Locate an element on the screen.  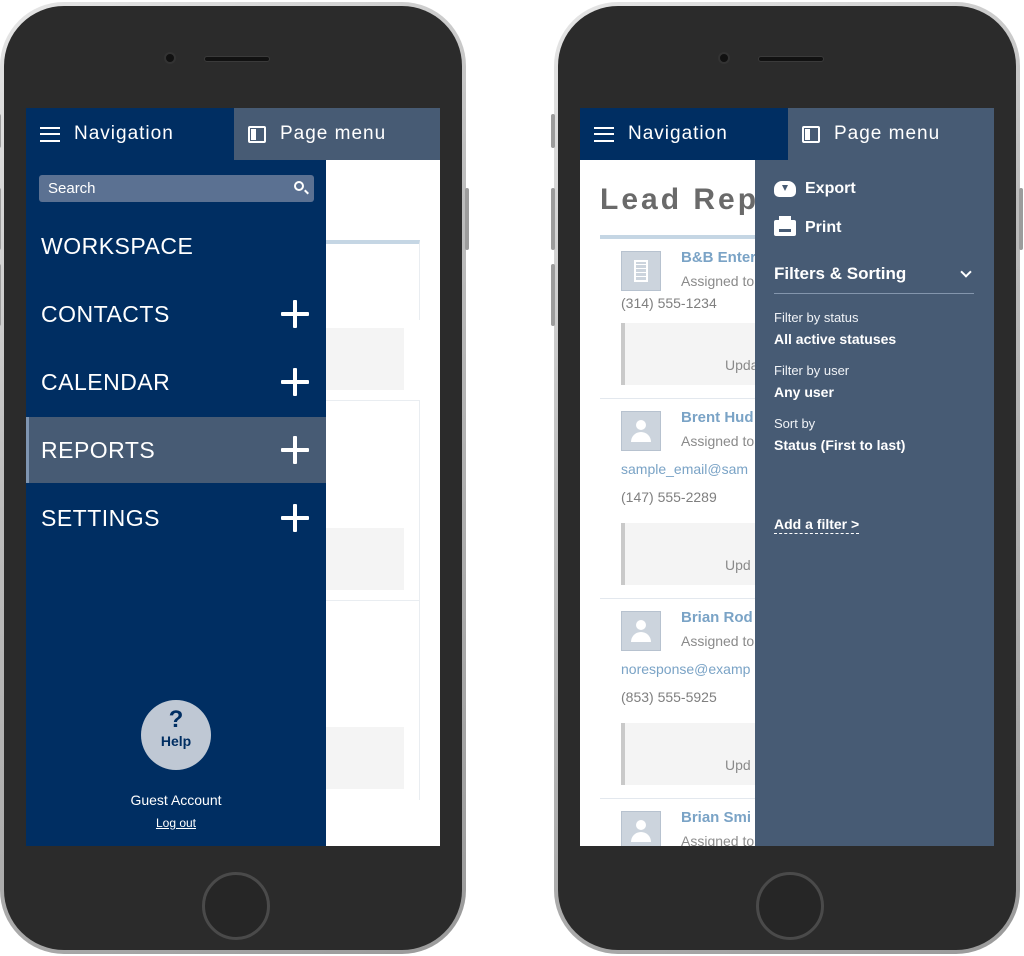
filter-status-label: Filter by status is located at coordinates (816, 317).